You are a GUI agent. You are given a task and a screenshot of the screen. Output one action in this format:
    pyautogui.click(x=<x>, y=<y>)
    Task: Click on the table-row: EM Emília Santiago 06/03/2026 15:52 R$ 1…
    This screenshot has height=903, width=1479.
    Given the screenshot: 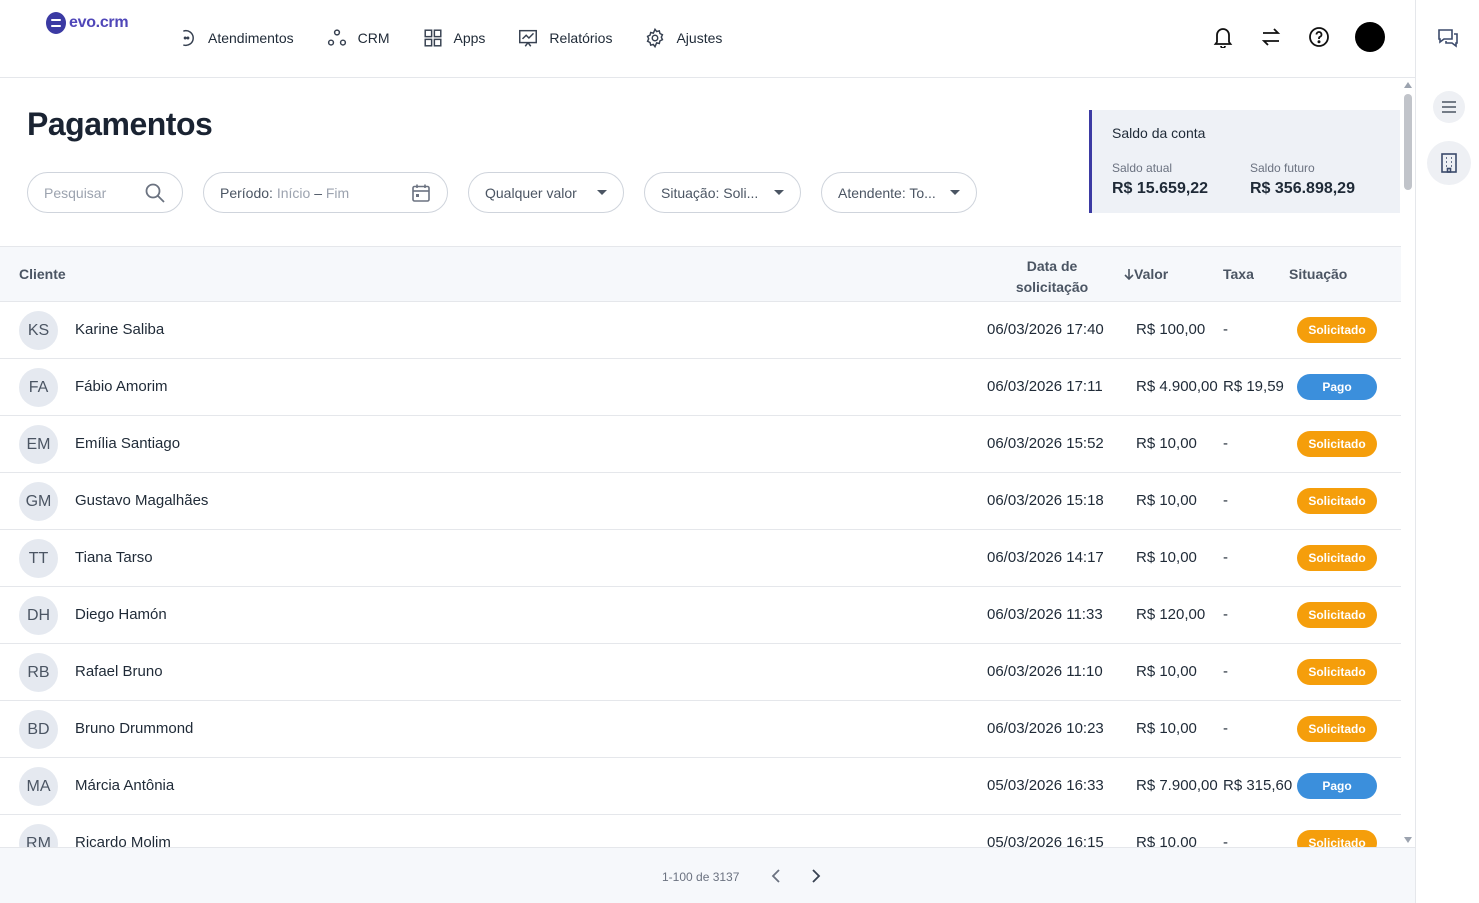 What is the action you would take?
    pyautogui.click(x=700, y=444)
    